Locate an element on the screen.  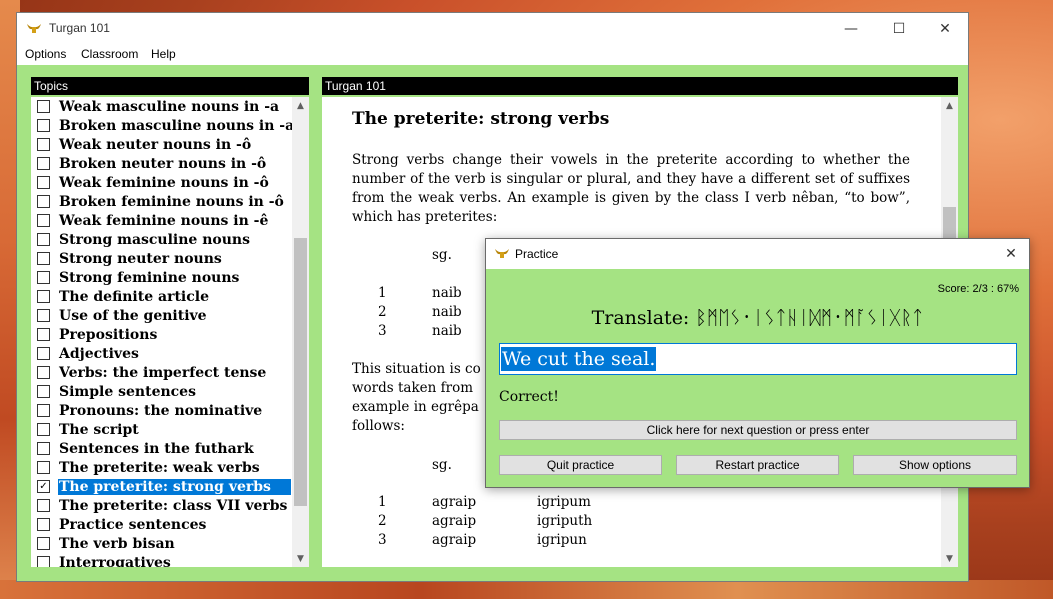
topic-label: The preterite: weak verbs is located at coordinates (159, 467).